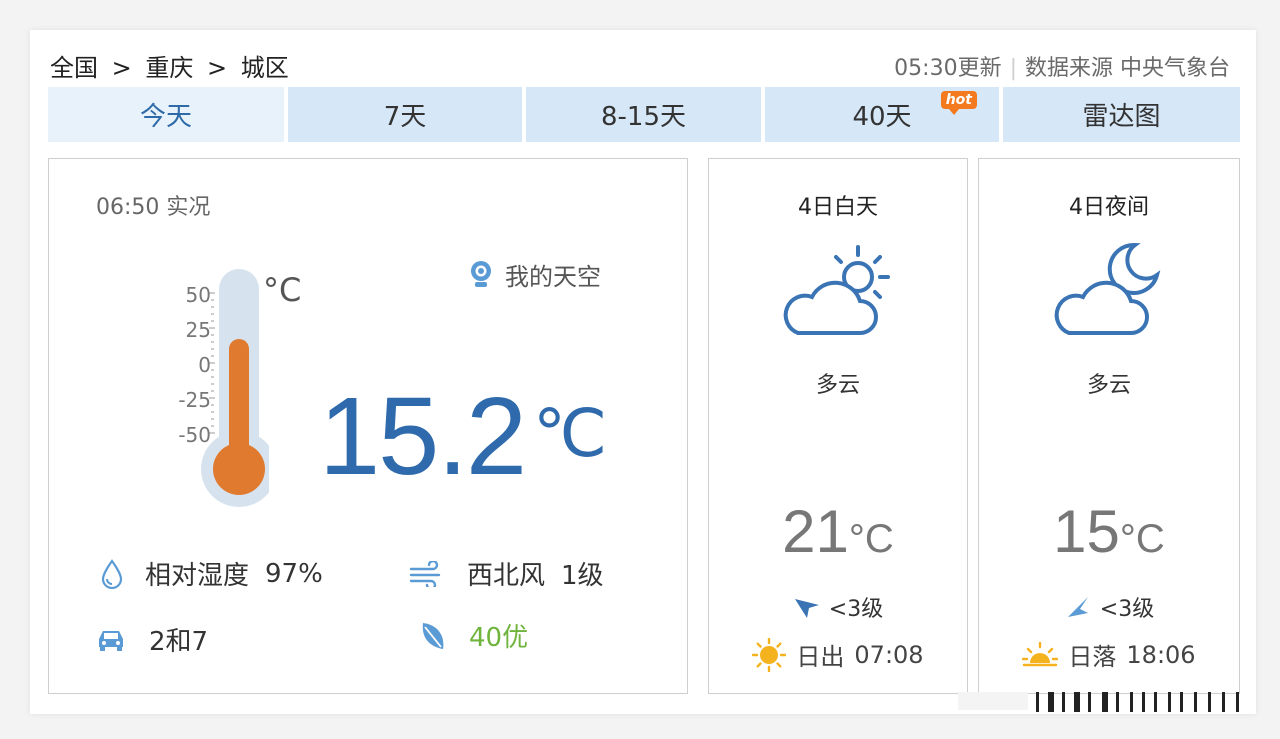  Describe the element at coordinates (433, 635) in the screenshot. I see `leaf-icon` at that location.